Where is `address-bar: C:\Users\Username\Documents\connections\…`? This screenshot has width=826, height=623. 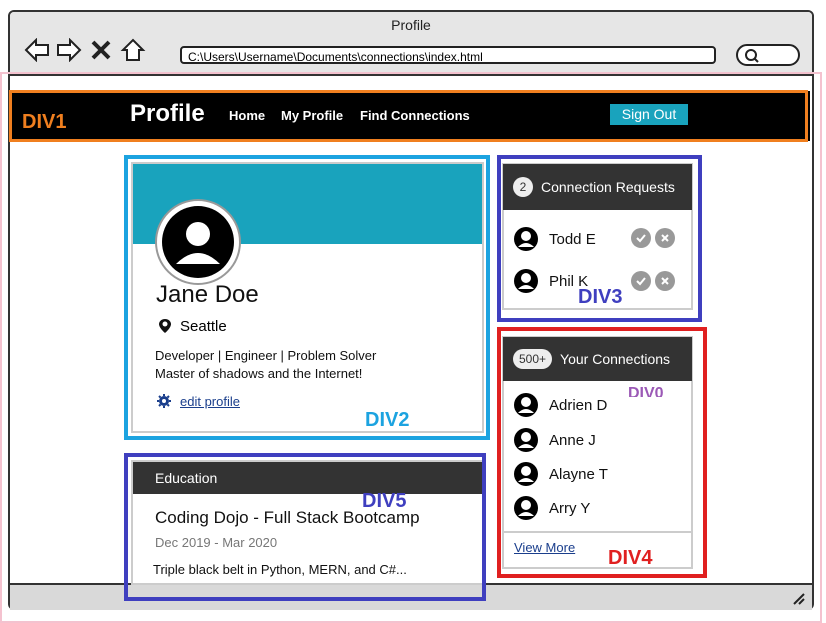 address-bar: C:\Users\Username\Documents\connections\… is located at coordinates (448, 55).